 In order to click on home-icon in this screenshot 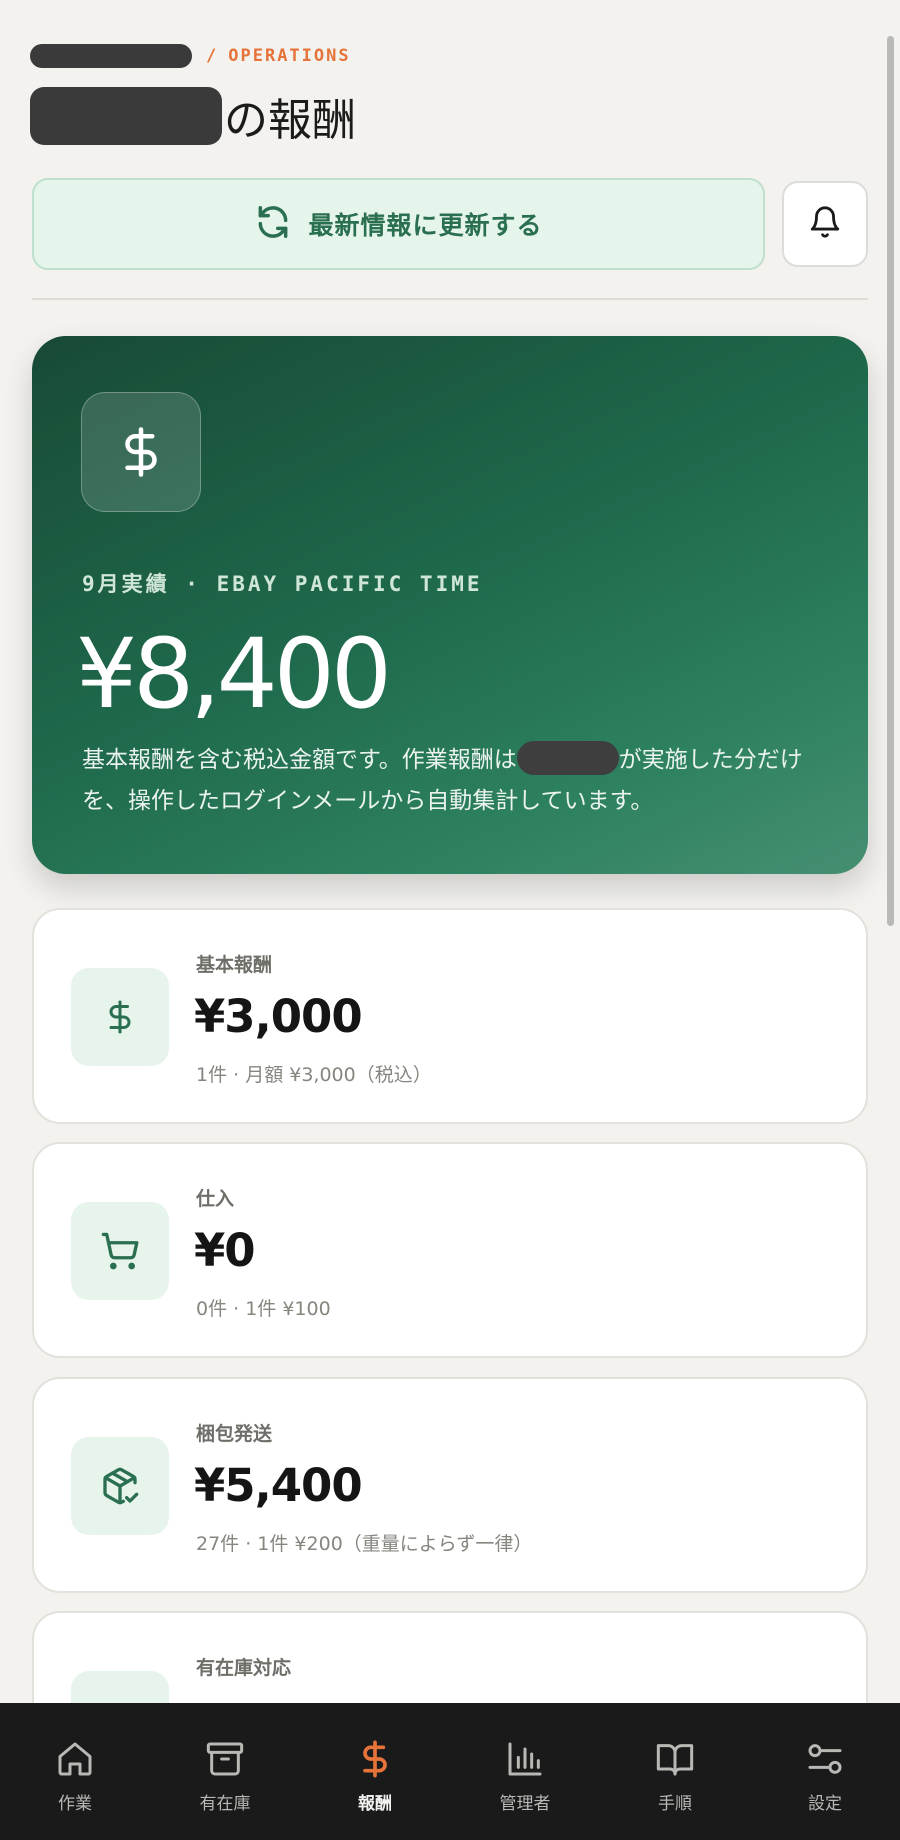, I will do `click(75, 1761)`.